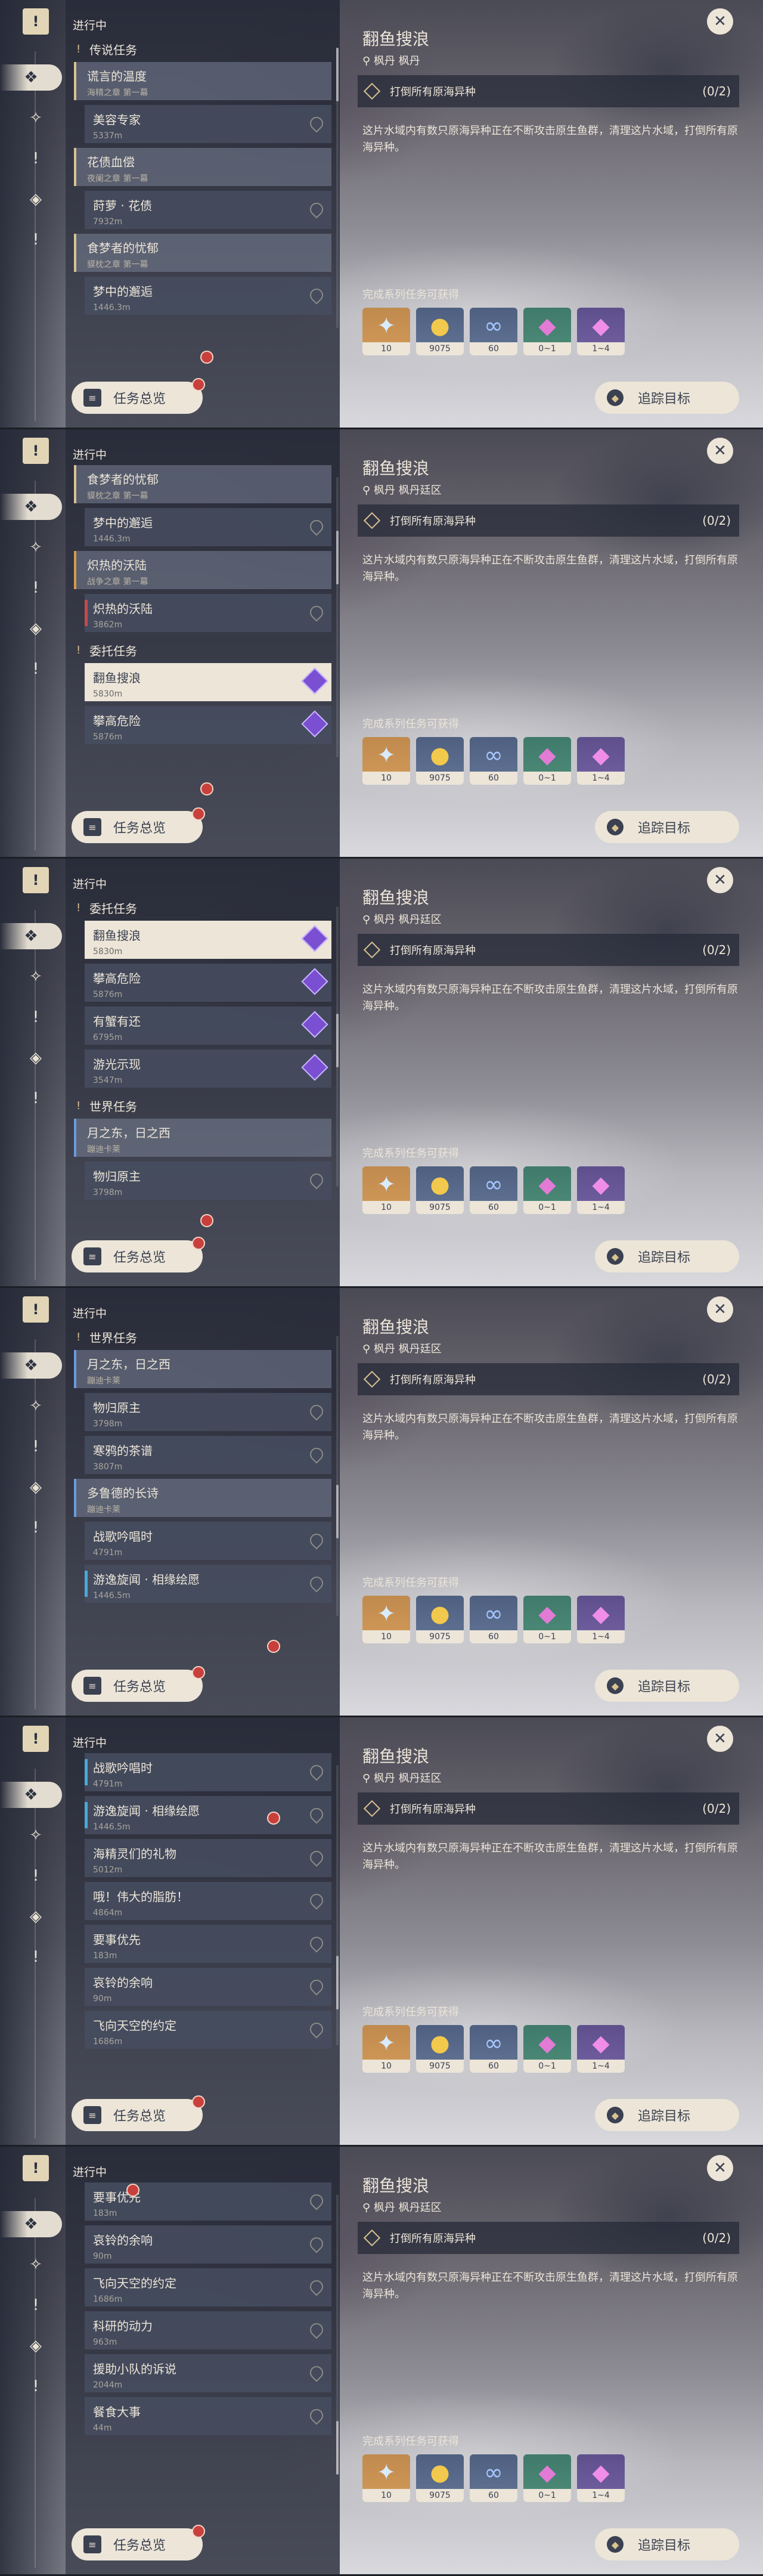  What do you see at coordinates (208, 2330) in the screenshot?
I see `quest-list-item: 科研的动力 963m` at bounding box center [208, 2330].